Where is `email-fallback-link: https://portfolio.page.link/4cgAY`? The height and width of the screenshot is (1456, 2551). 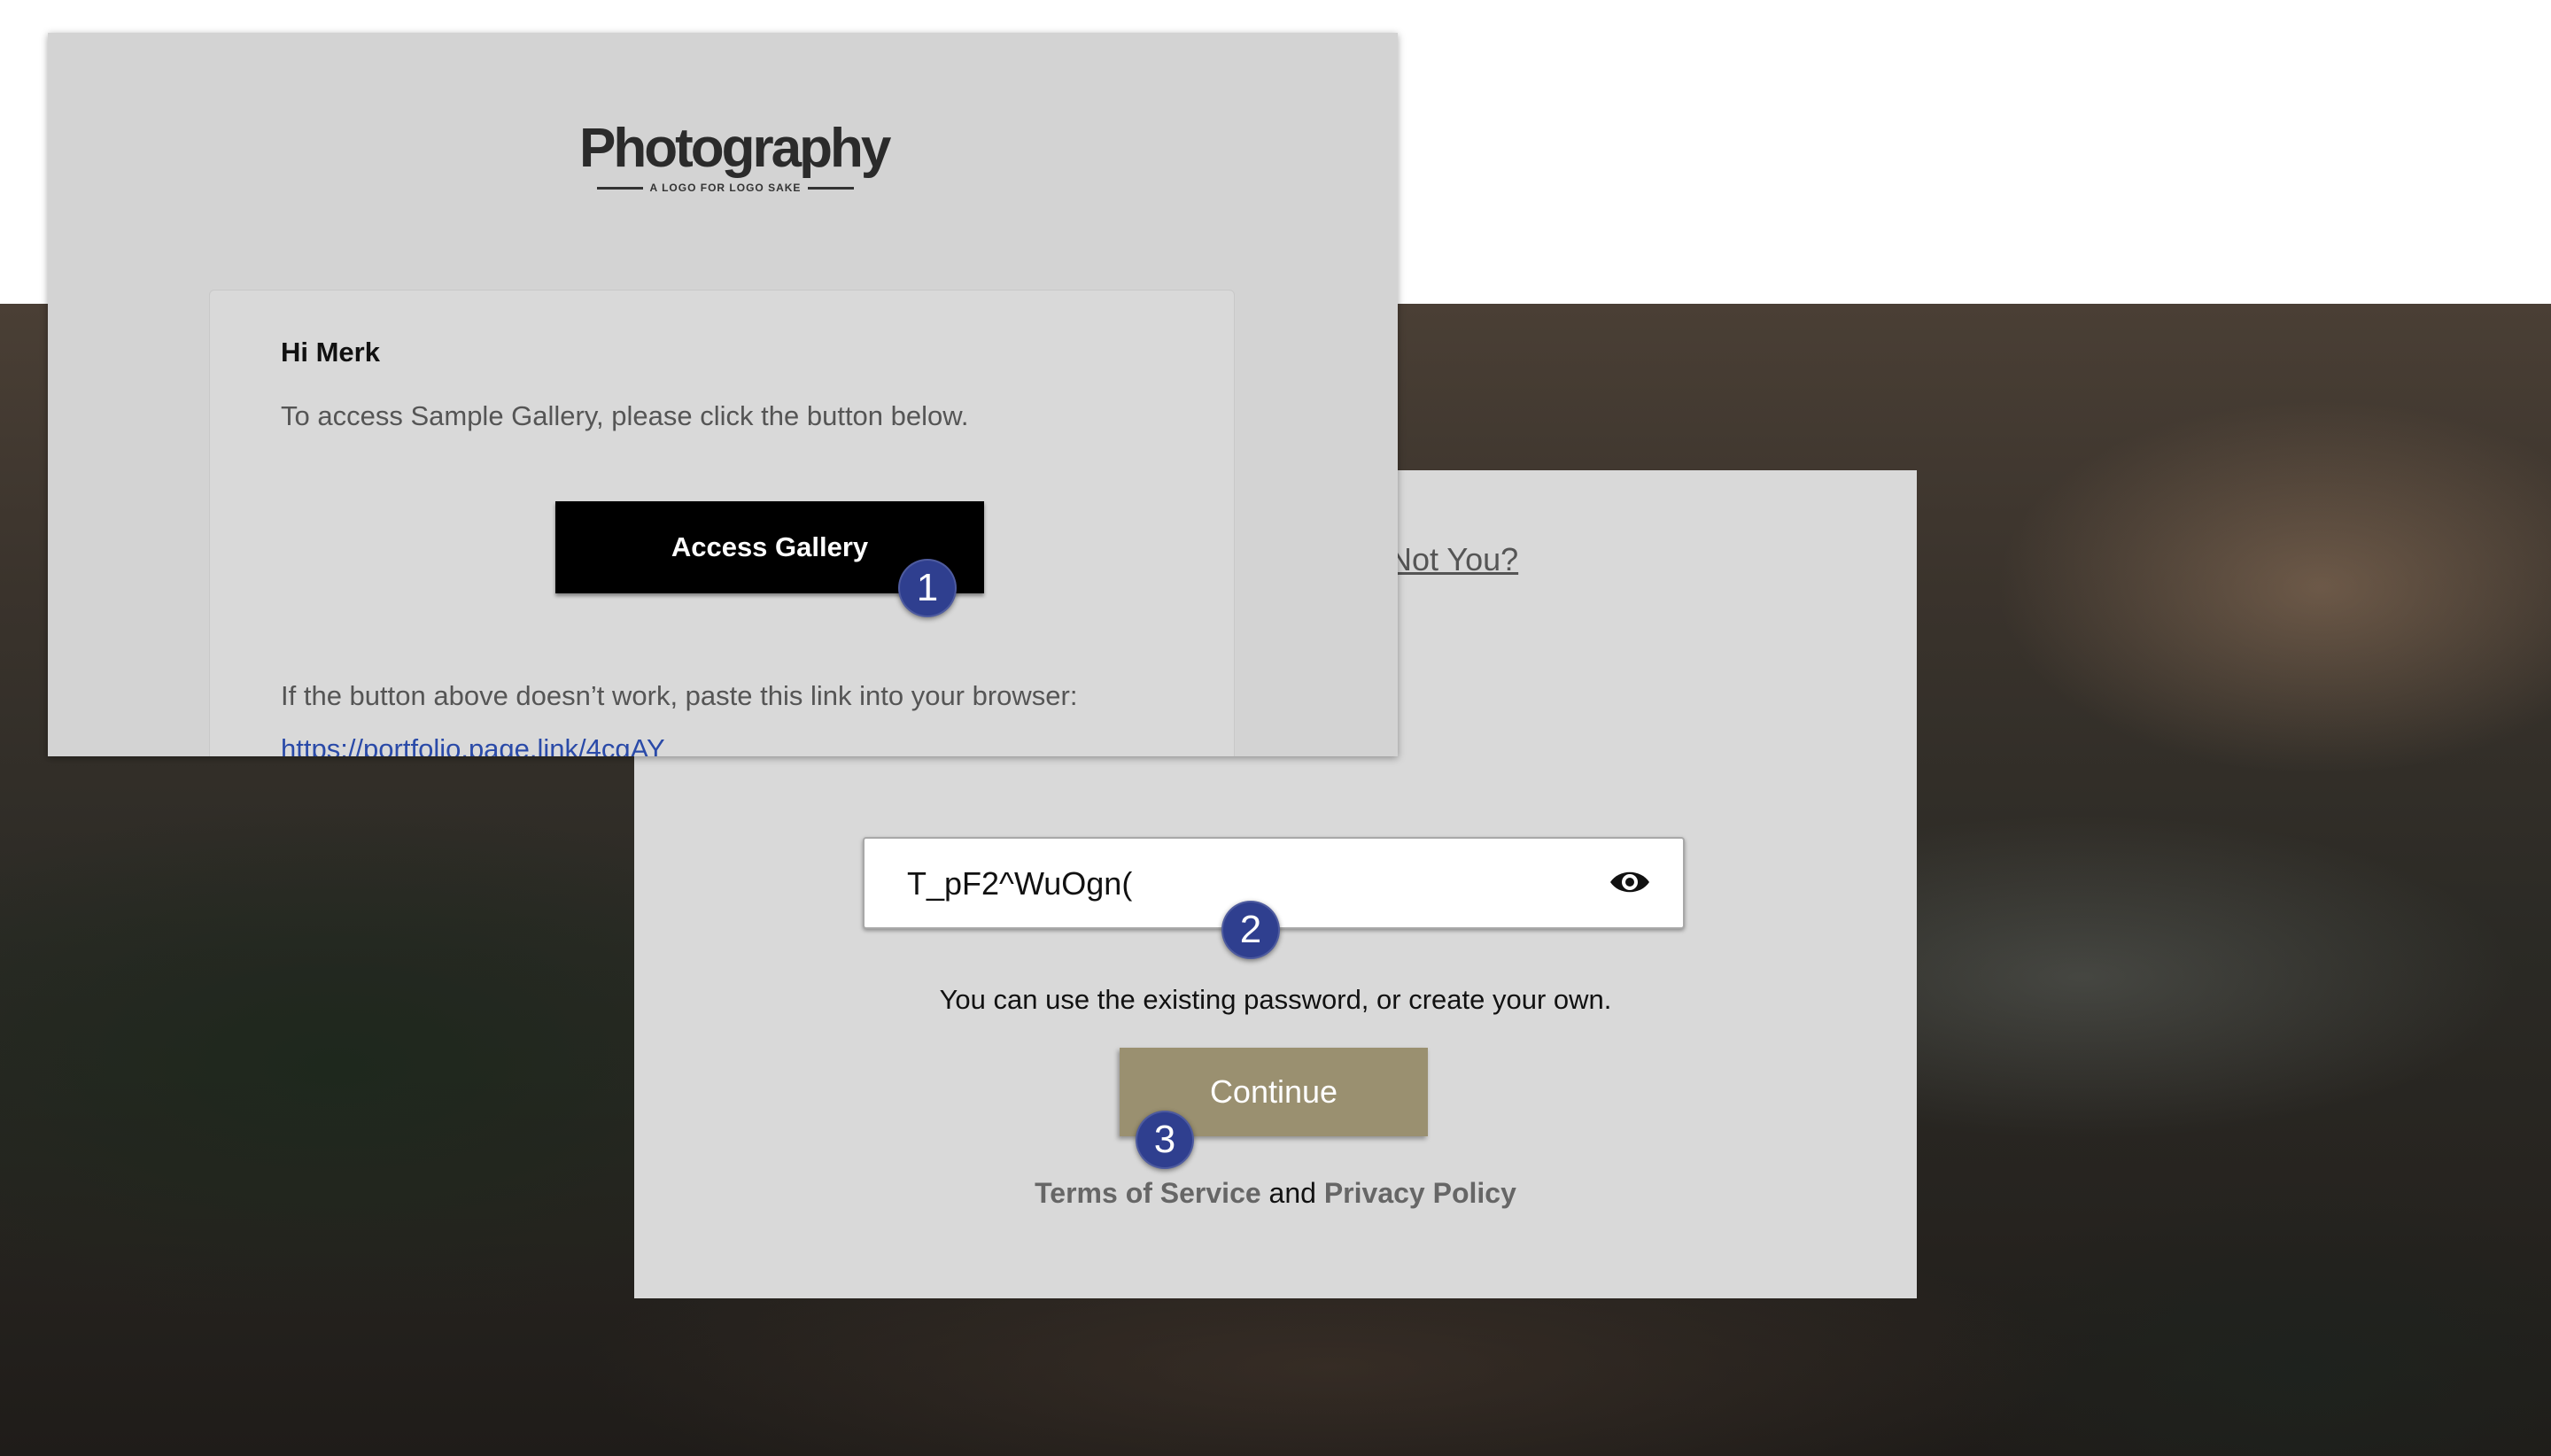 email-fallback-link: https://portfolio.page.link/4cgAY is located at coordinates (473, 744).